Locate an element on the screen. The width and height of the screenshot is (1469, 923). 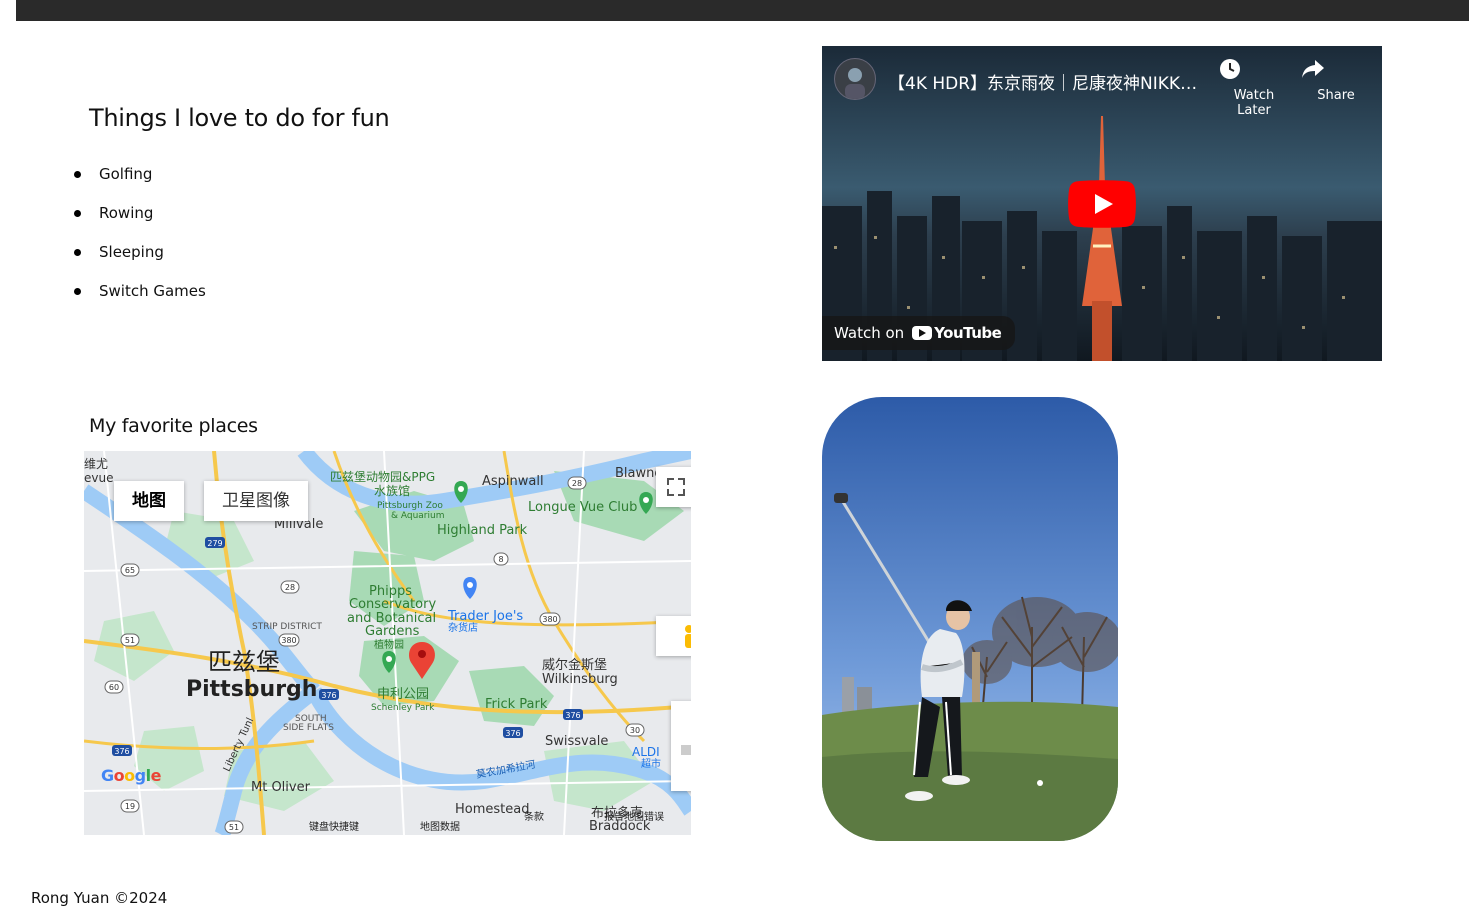
fun-section-title: Things I love to do for fun is located at coordinates (239, 118).